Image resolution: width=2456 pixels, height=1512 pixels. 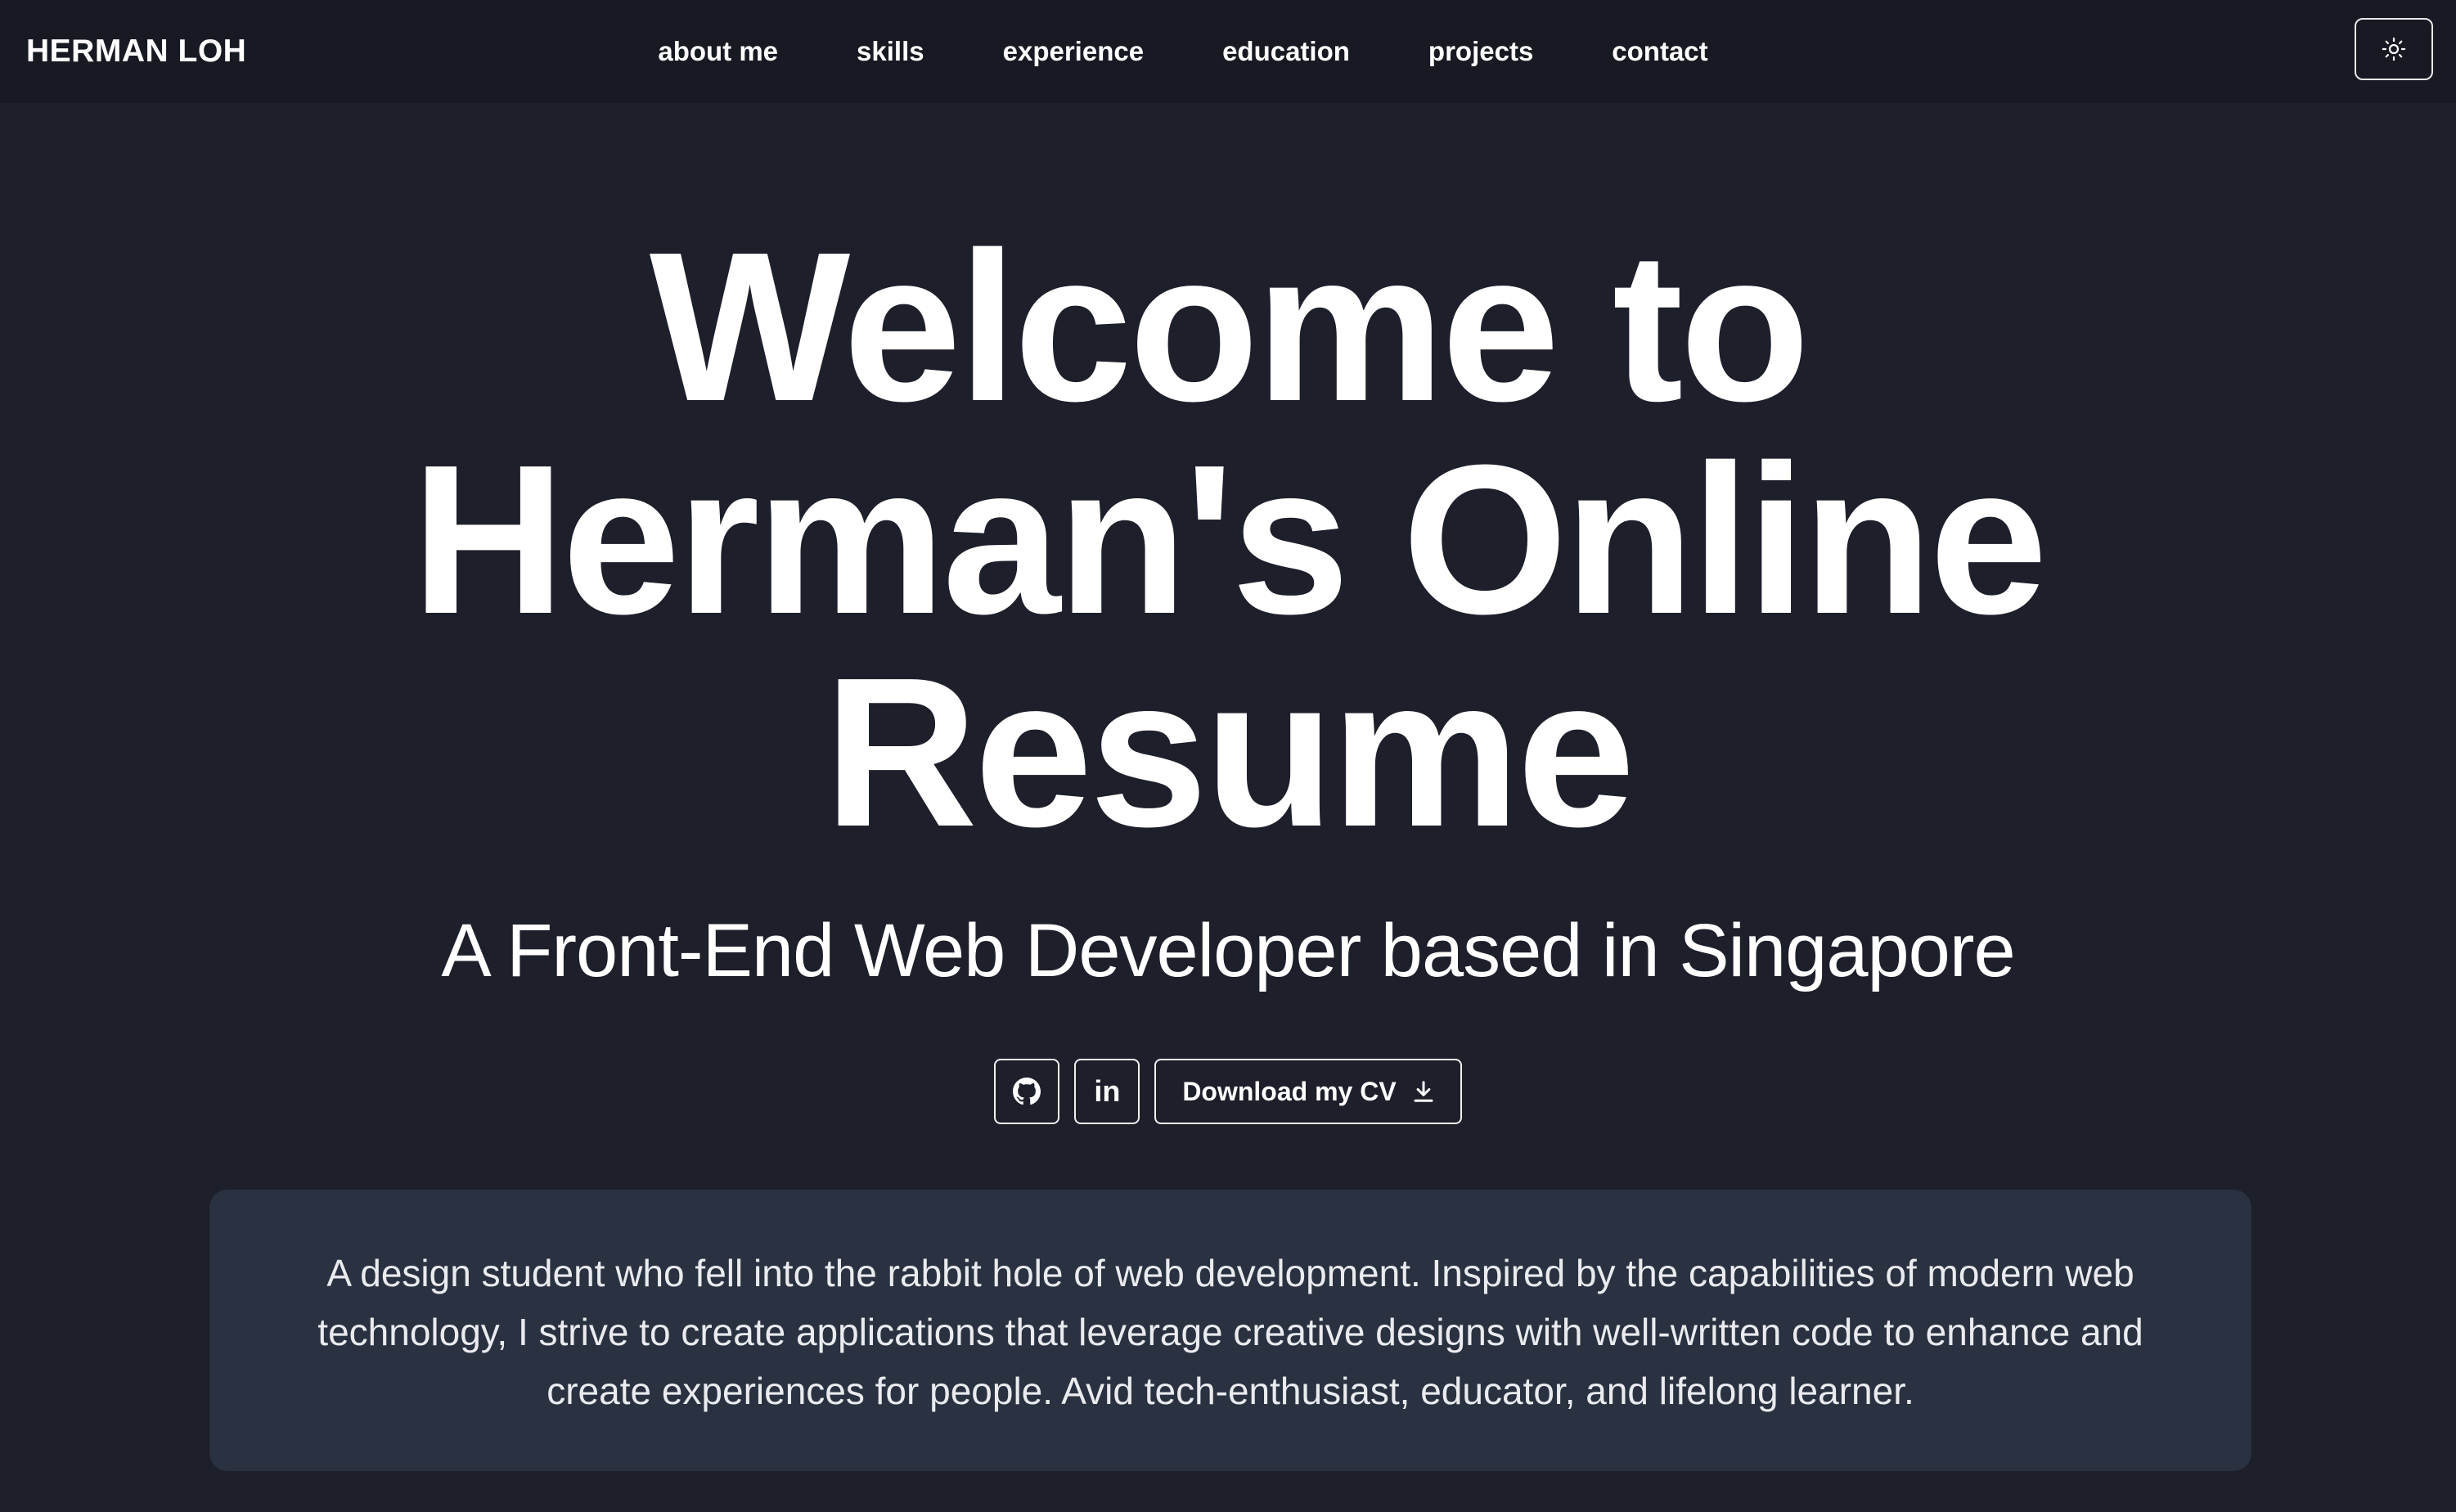 I want to click on linkedin-icon: in, so click(x=1107, y=1091).